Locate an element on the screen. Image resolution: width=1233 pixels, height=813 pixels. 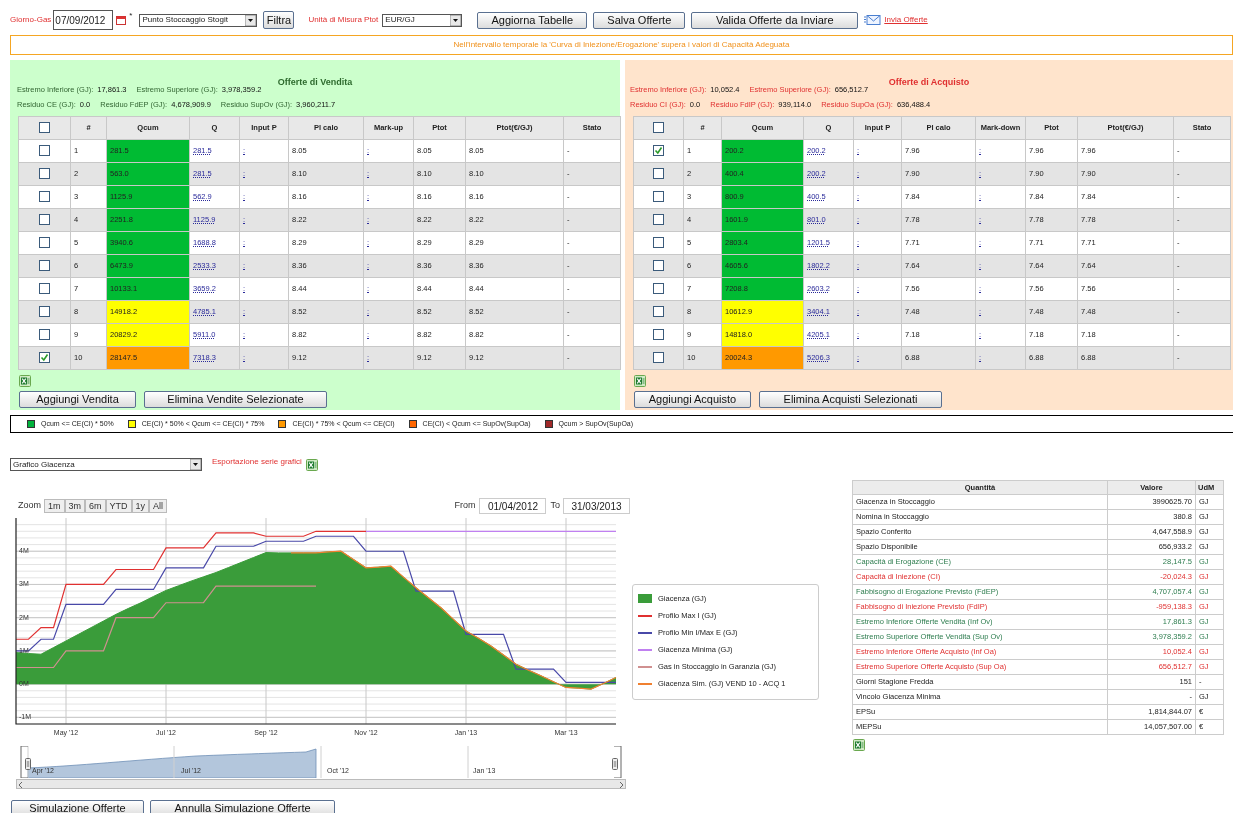
panel-title: Offerte di Vendita is located at coordinates (315, 82).